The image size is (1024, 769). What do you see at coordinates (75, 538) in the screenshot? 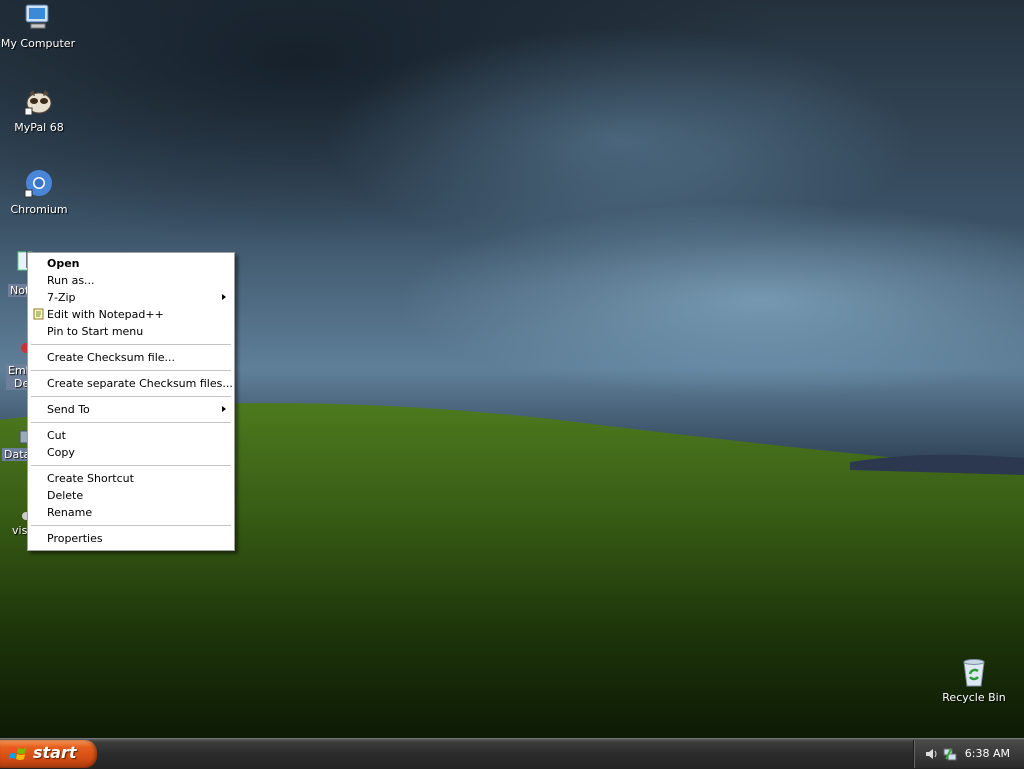
I see `menu-item-label: Properties` at bounding box center [75, 538].